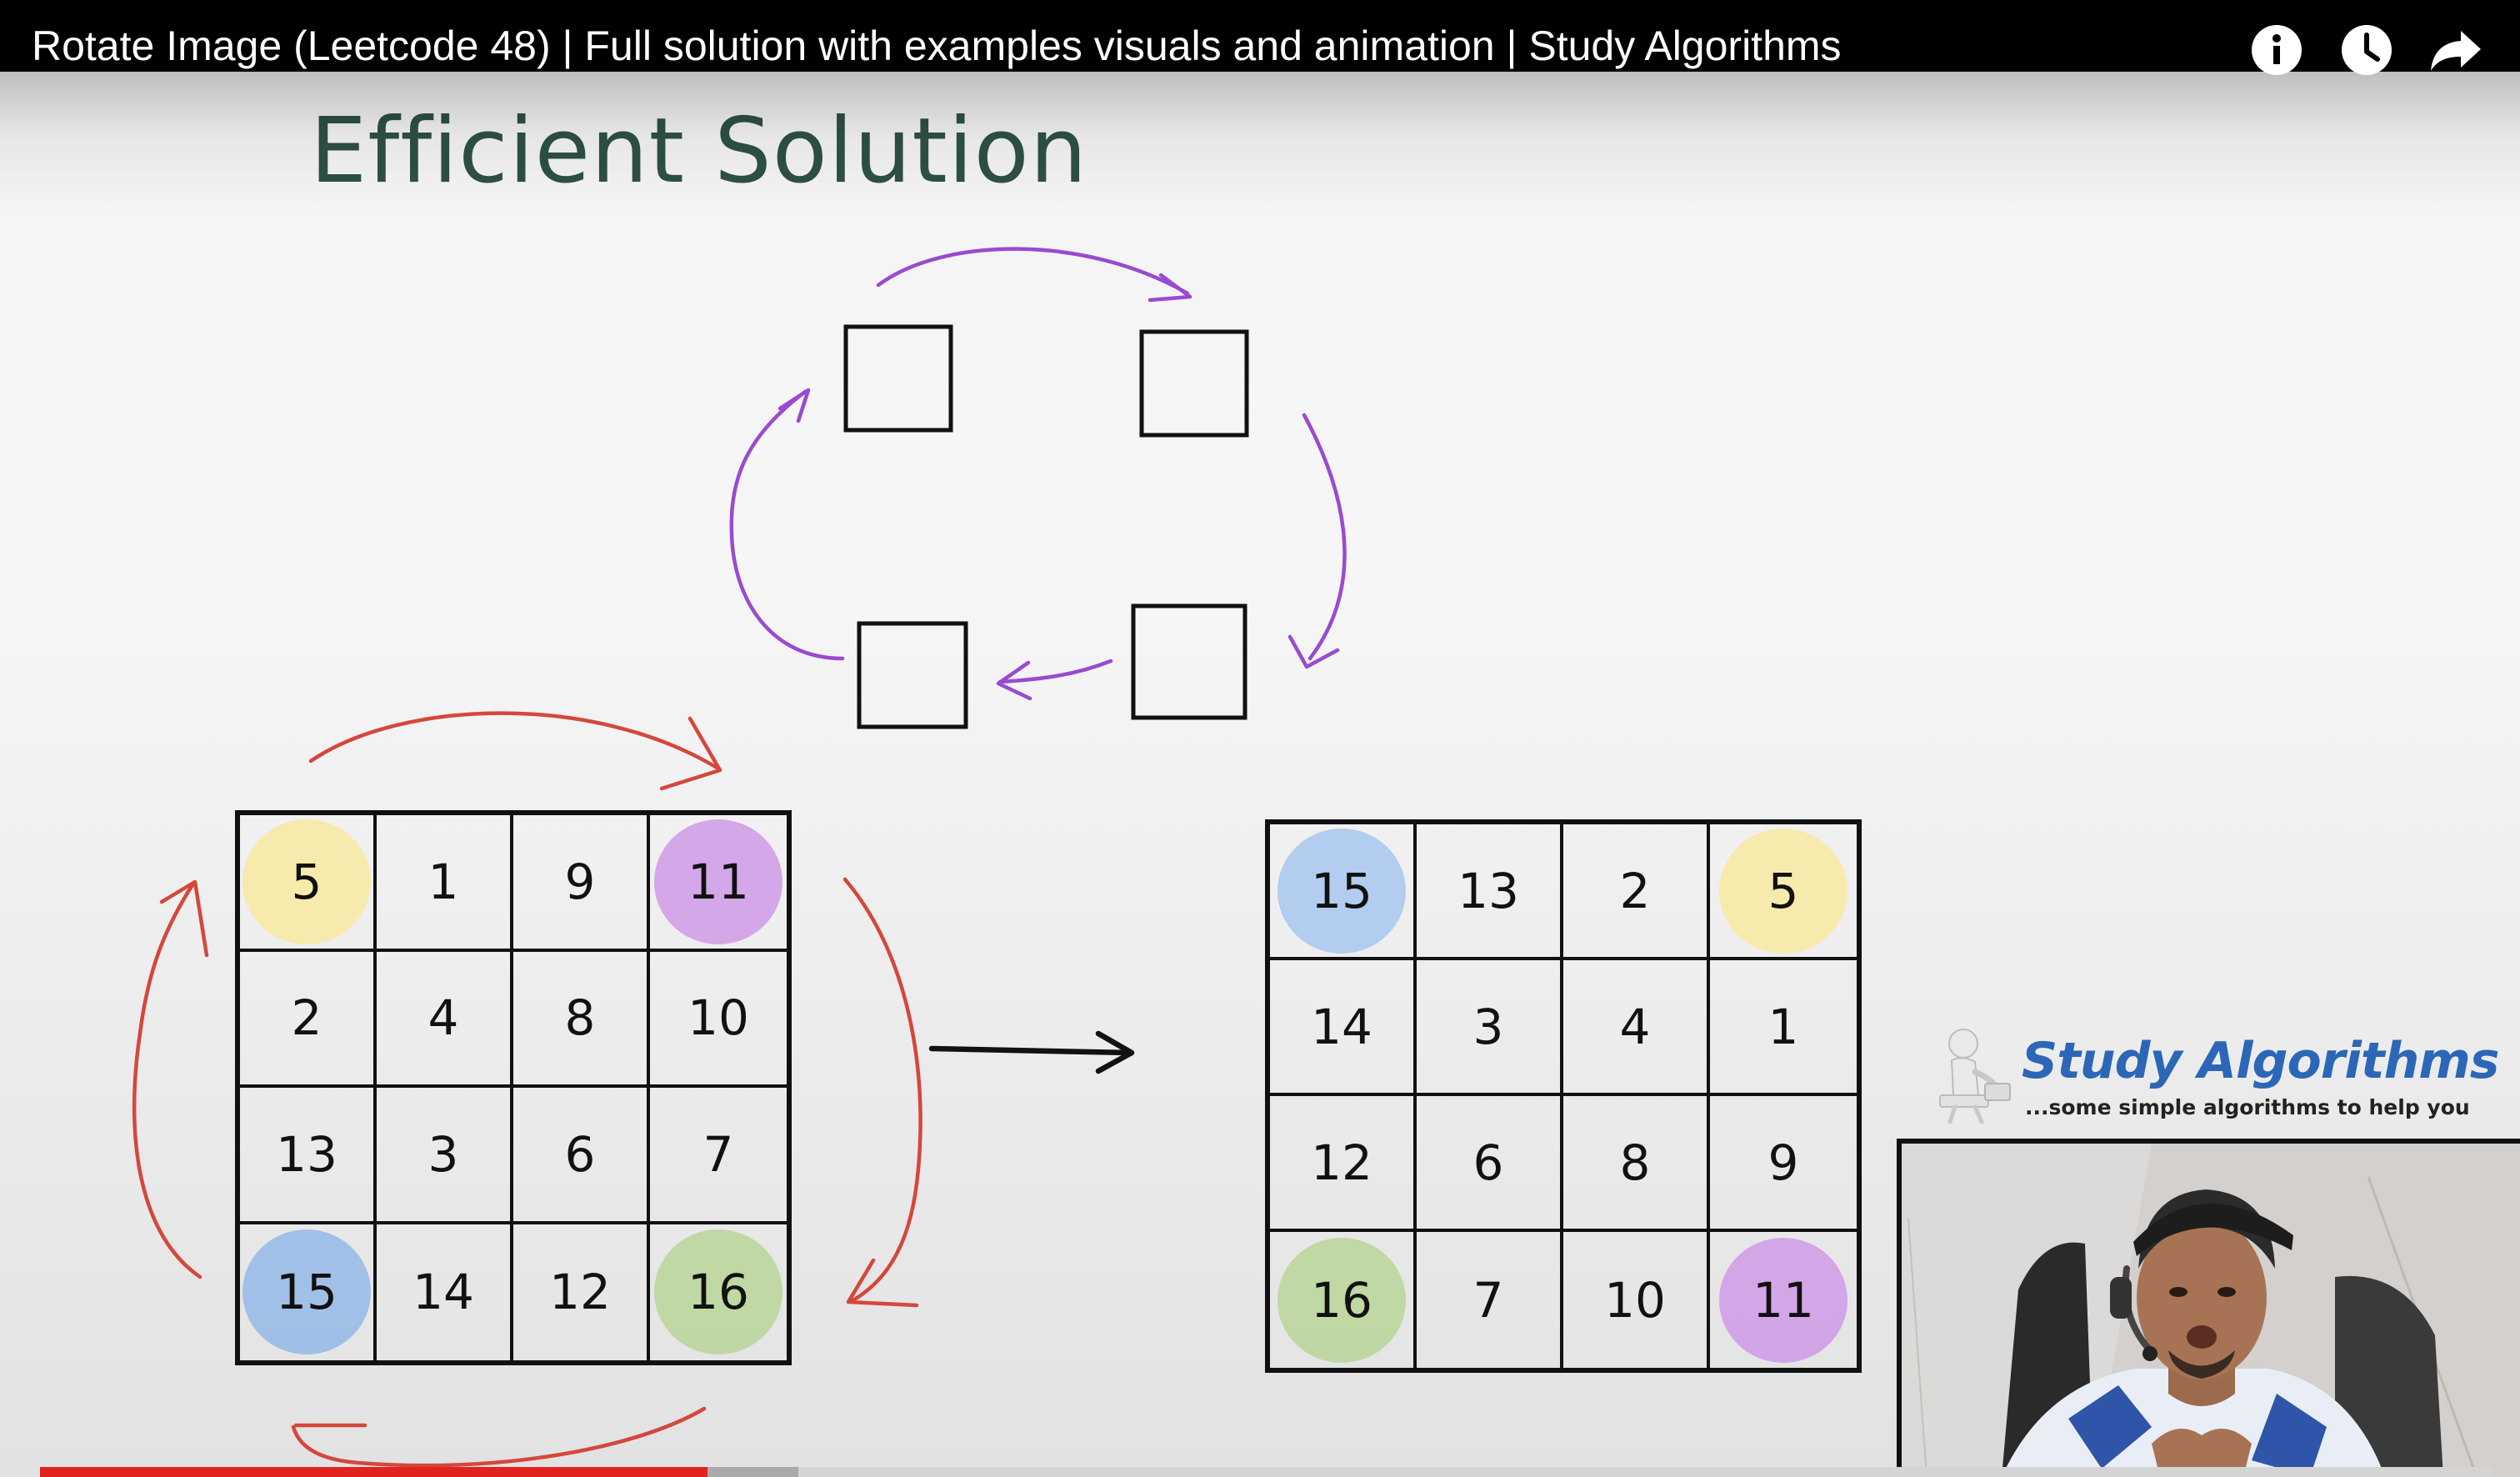 The height and width of the screenshot is (1477, 2520). I want to click on red-arrow-bottom, so click(499, 1437).